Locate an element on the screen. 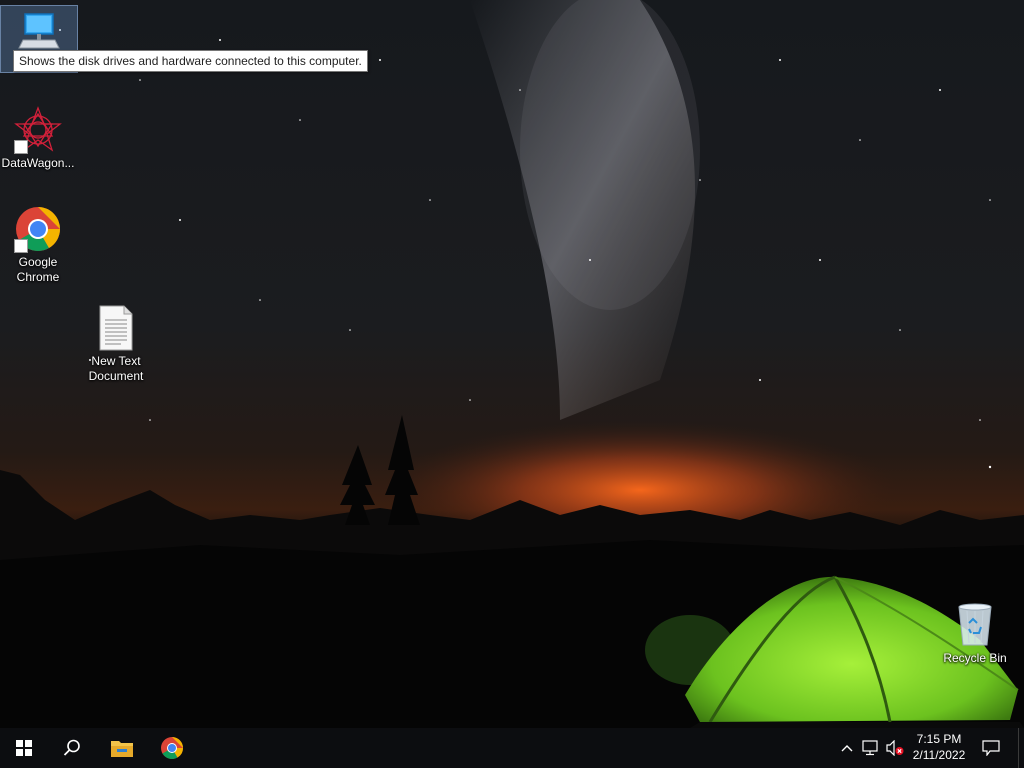 This screenshot has height=768, width=1024. desktop-icon-new-text-document: New Text Document is located at coordinates (116, 344).